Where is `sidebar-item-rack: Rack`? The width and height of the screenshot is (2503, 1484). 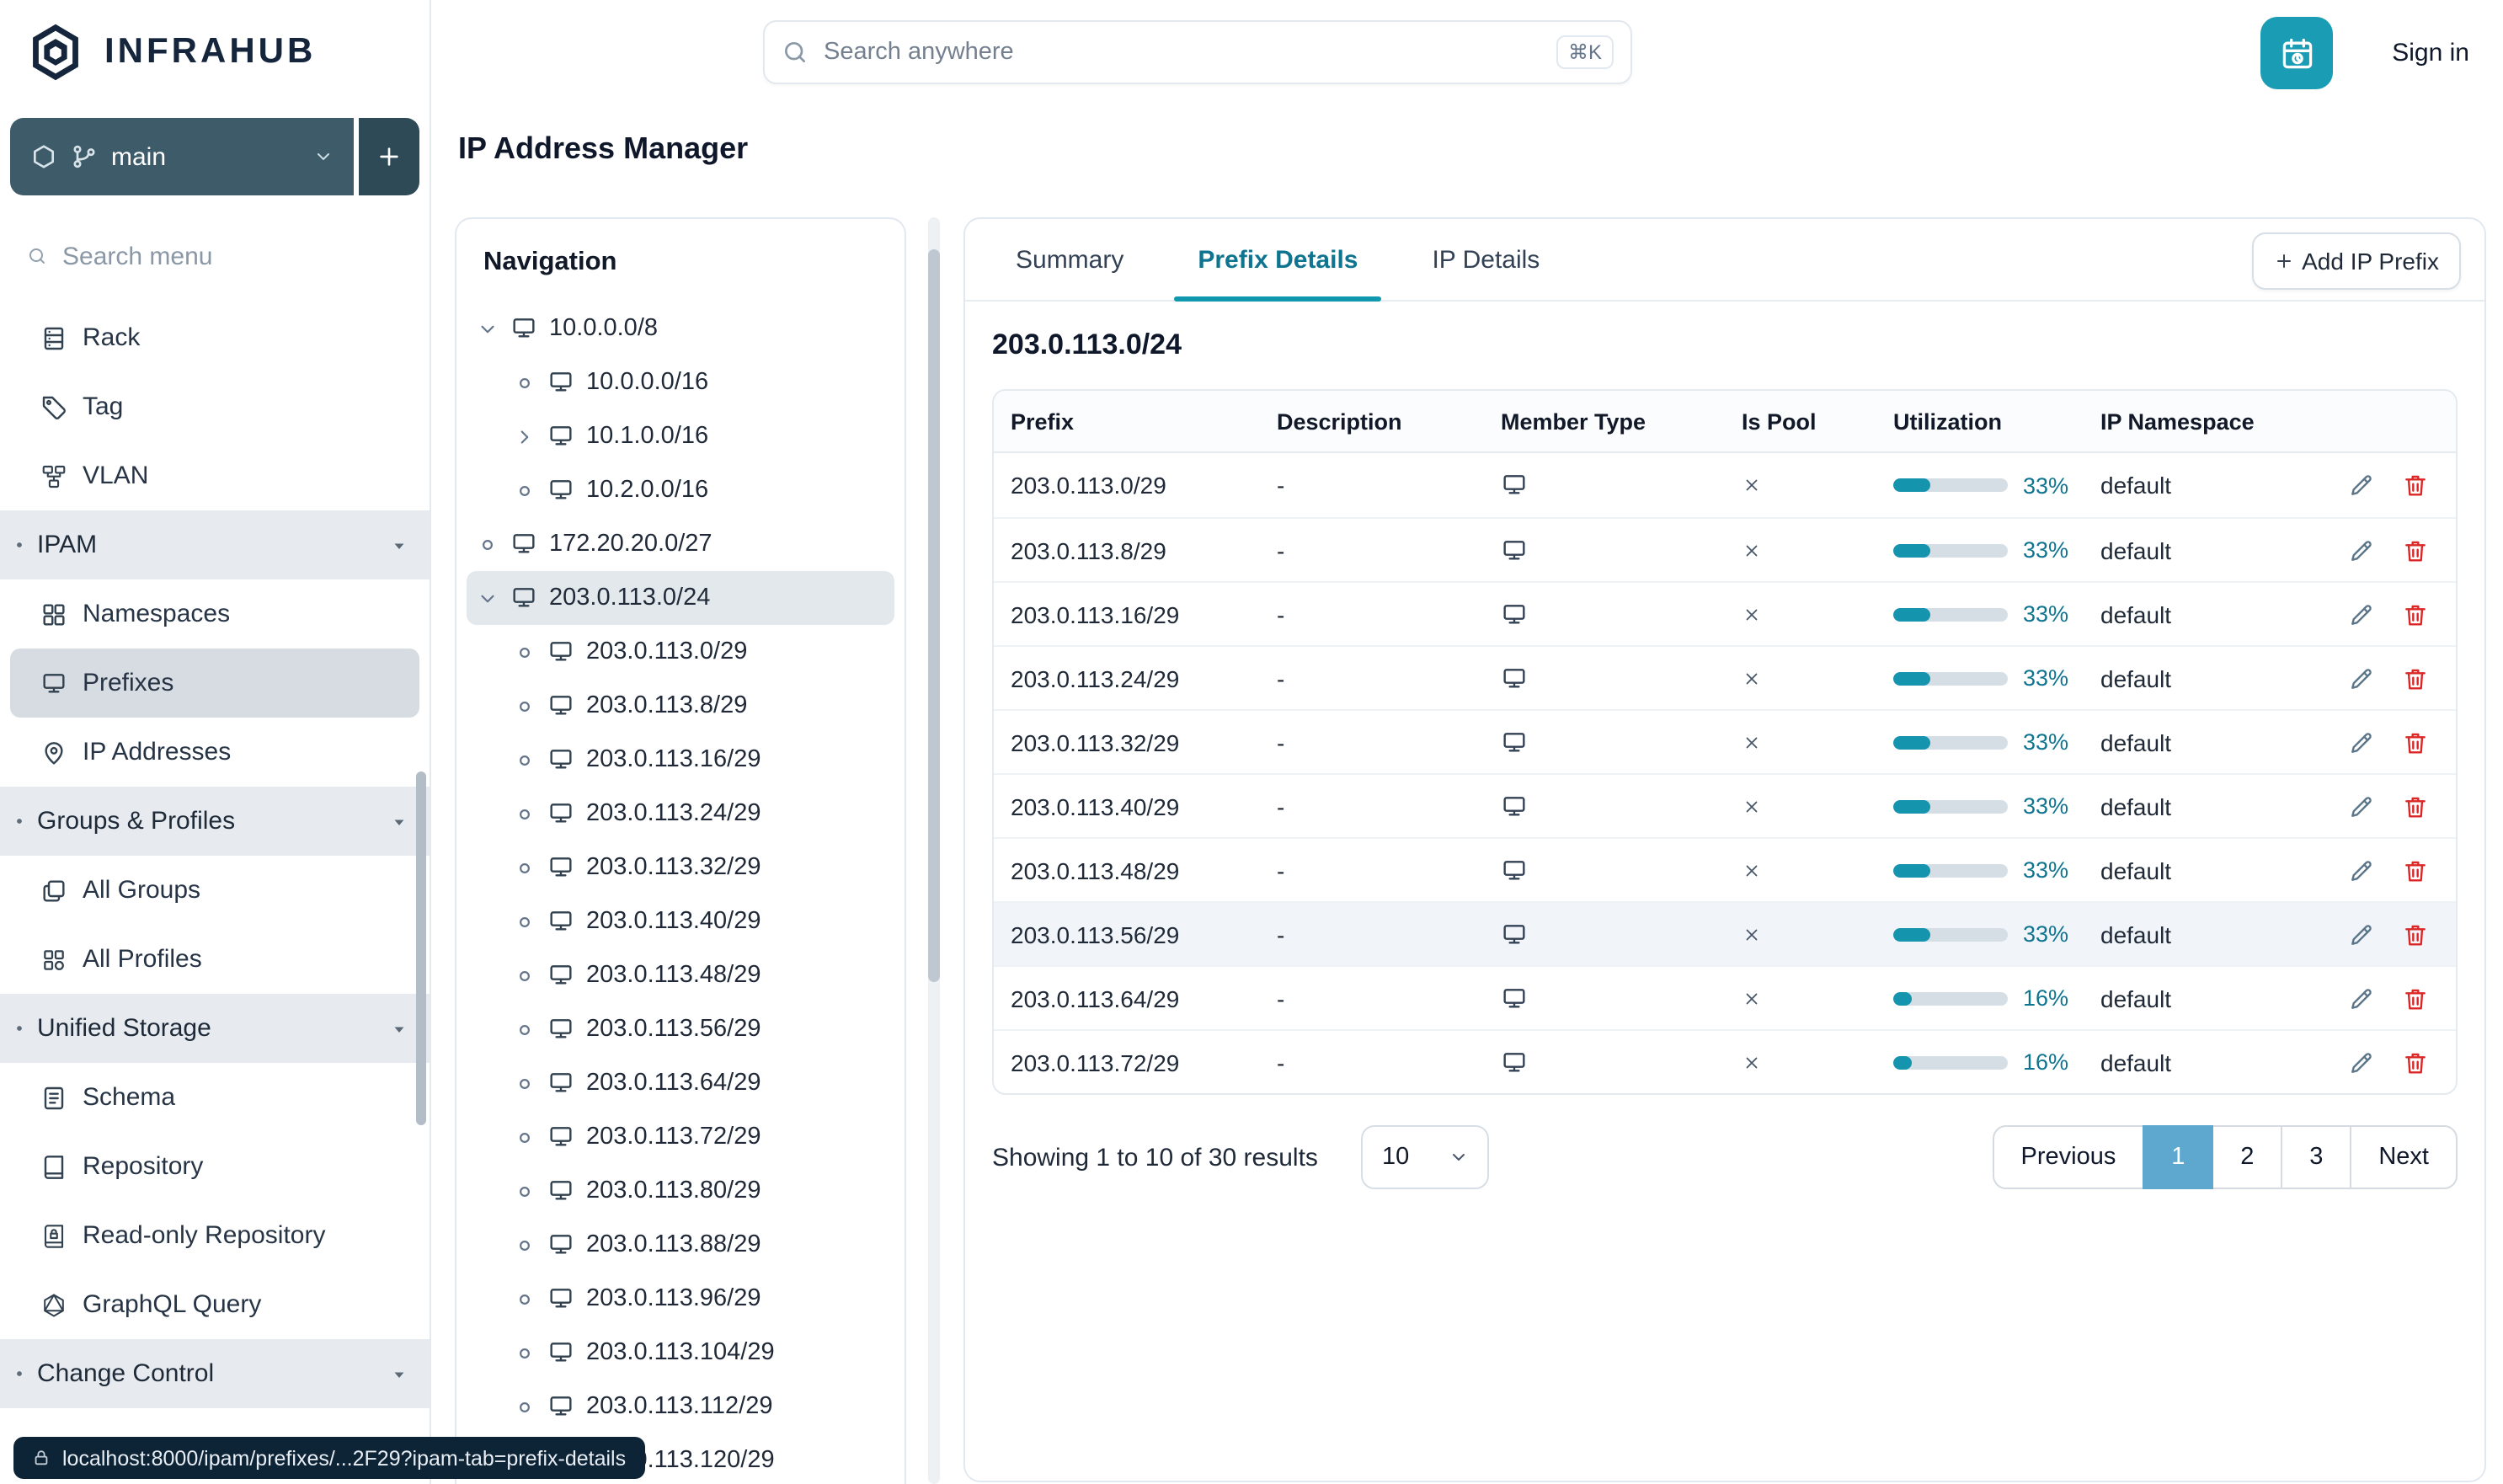
sidebar-item-rack: Rack is located at coordinates (215, 338).